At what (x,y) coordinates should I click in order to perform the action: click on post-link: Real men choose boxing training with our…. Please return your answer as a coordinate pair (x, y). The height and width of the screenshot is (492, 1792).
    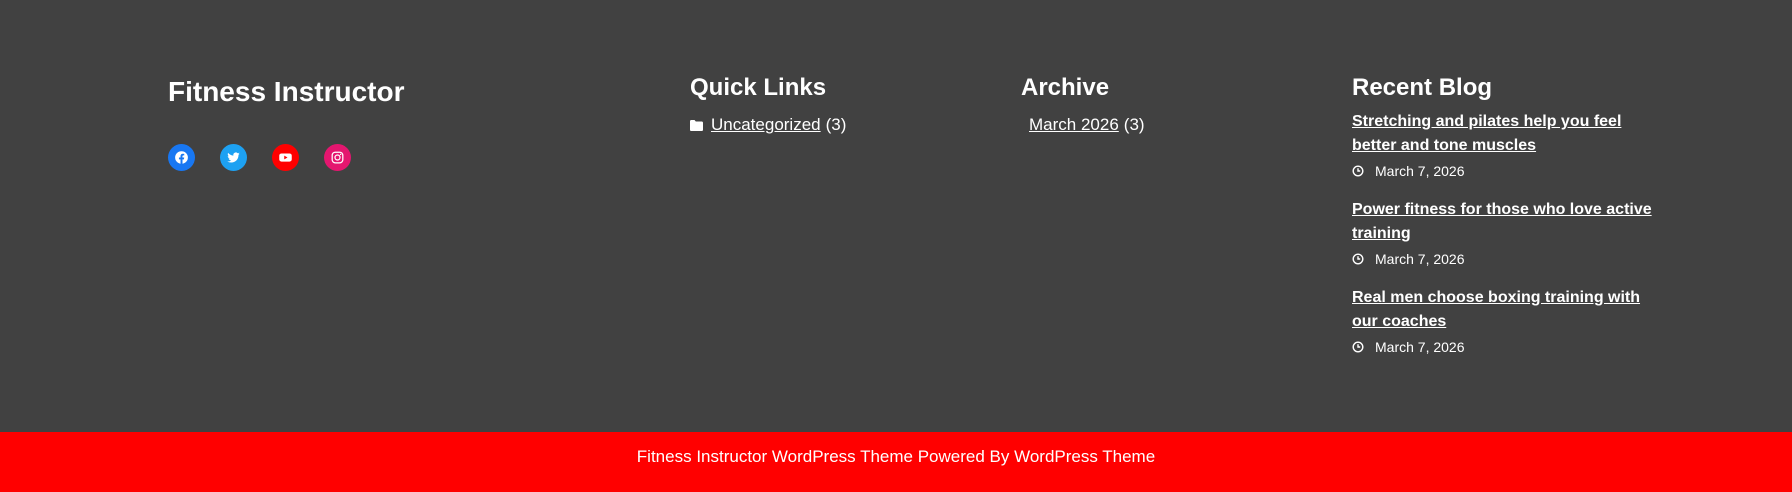
    Looking at the image, I should click on (1496, 309).